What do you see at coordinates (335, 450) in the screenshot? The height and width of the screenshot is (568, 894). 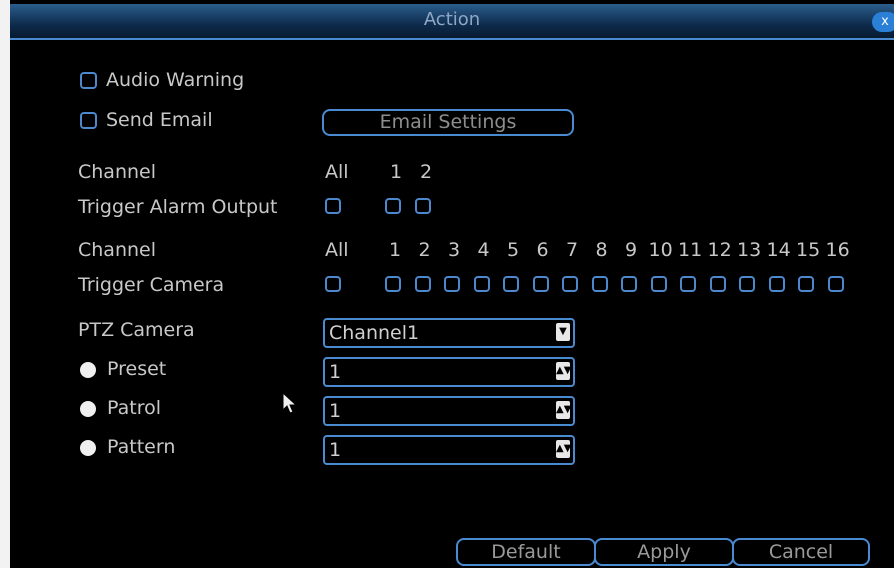 I see `pattern-value: 1` at bounding box center [335, 450].